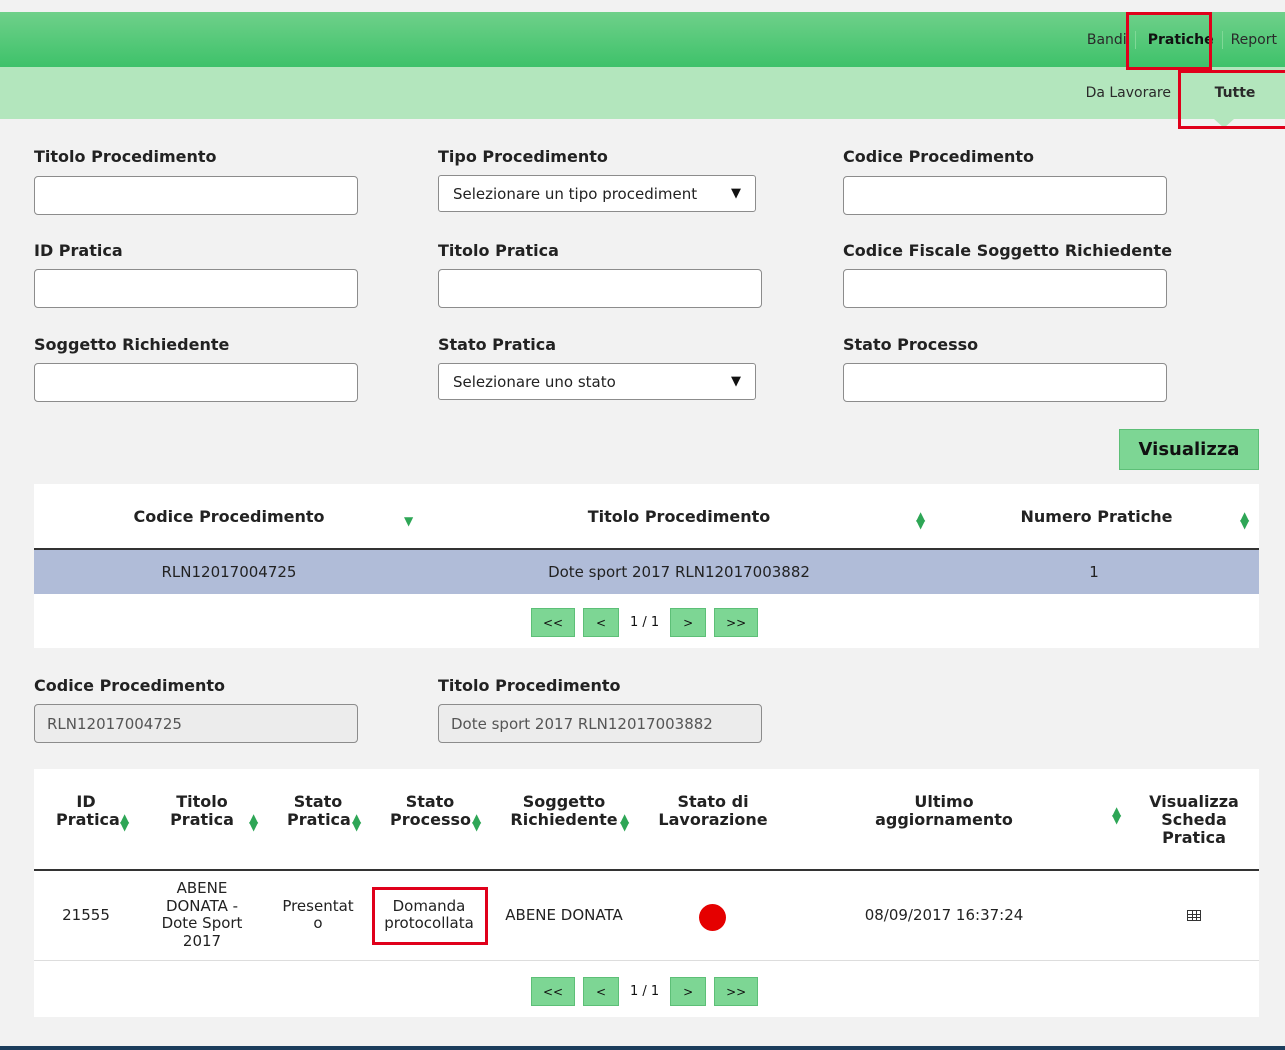  Describe the element at coordinates (713, 811) in the screenshot. I see `col-header-stato-lavorazione: Stato di Lavorazione` at that location.